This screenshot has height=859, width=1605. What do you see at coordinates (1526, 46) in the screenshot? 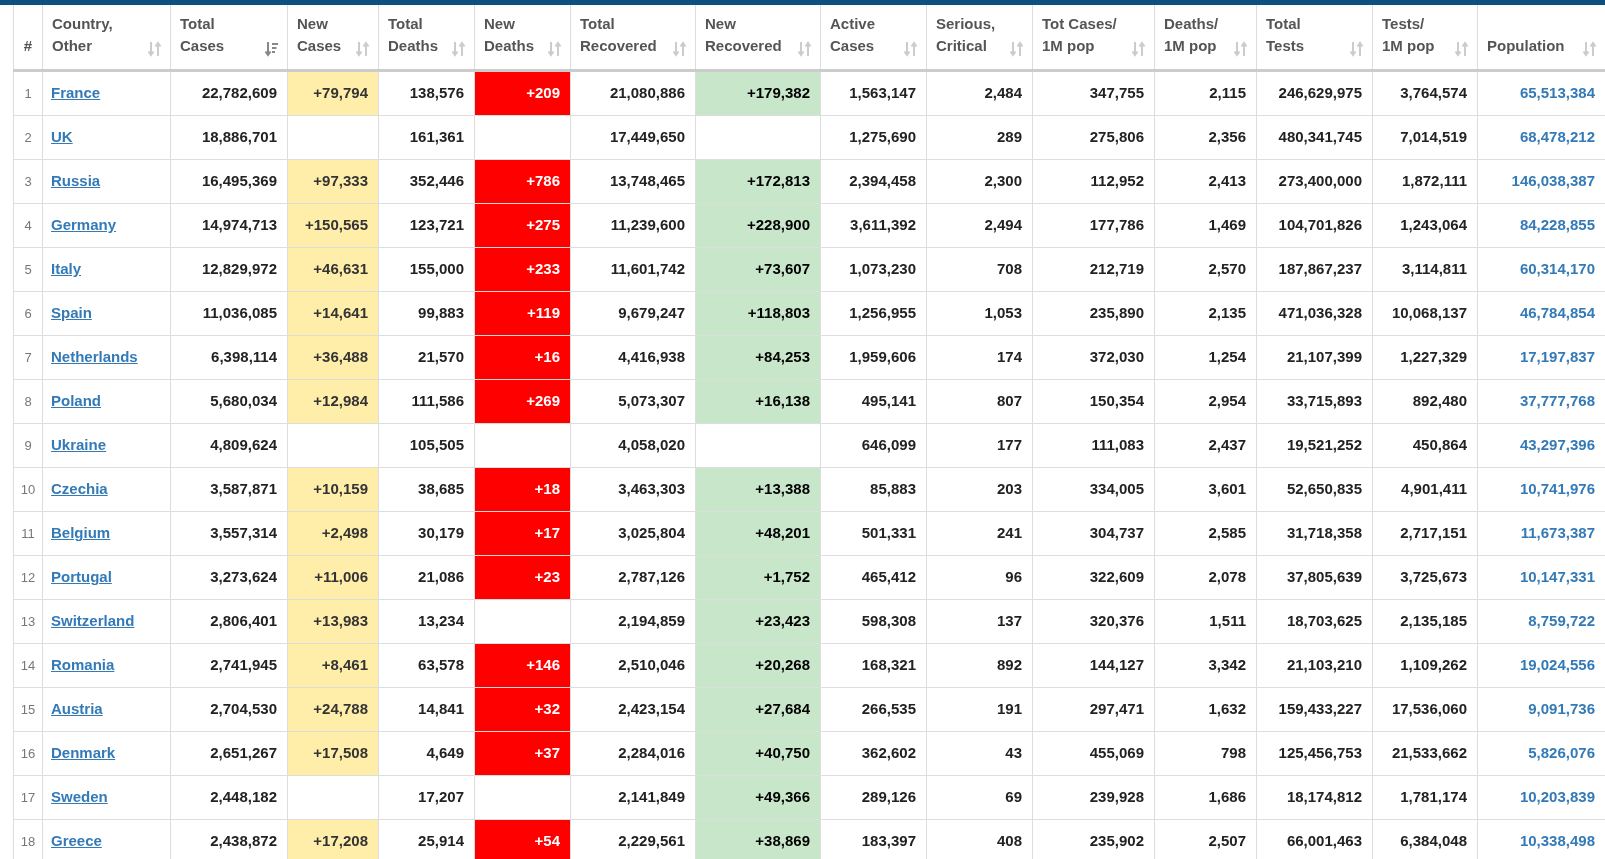
I see `column-header: Population` at bounding box center [1526, 46].